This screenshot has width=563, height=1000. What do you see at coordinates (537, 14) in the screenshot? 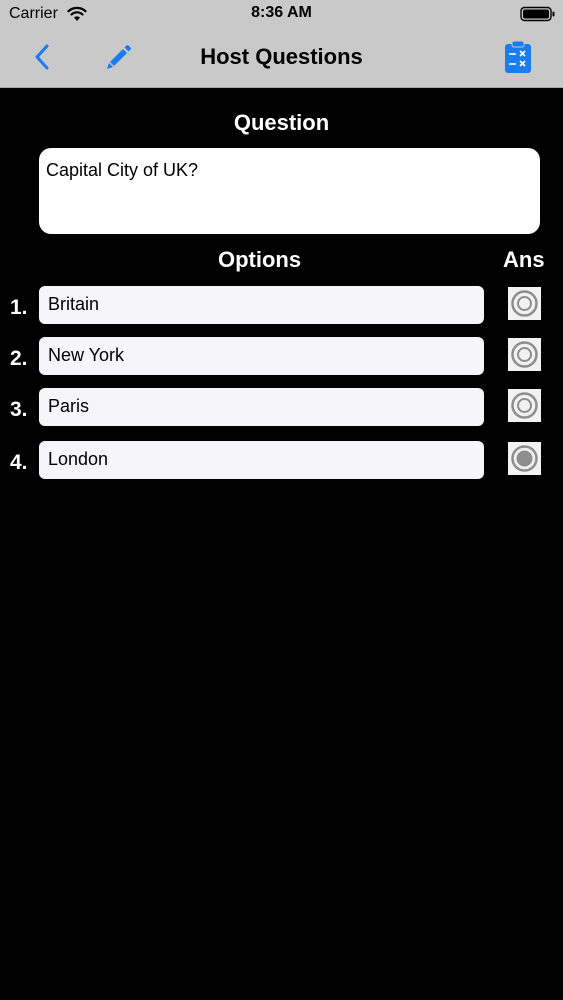
I see `battery-icon` at bounding box center [537, 14].